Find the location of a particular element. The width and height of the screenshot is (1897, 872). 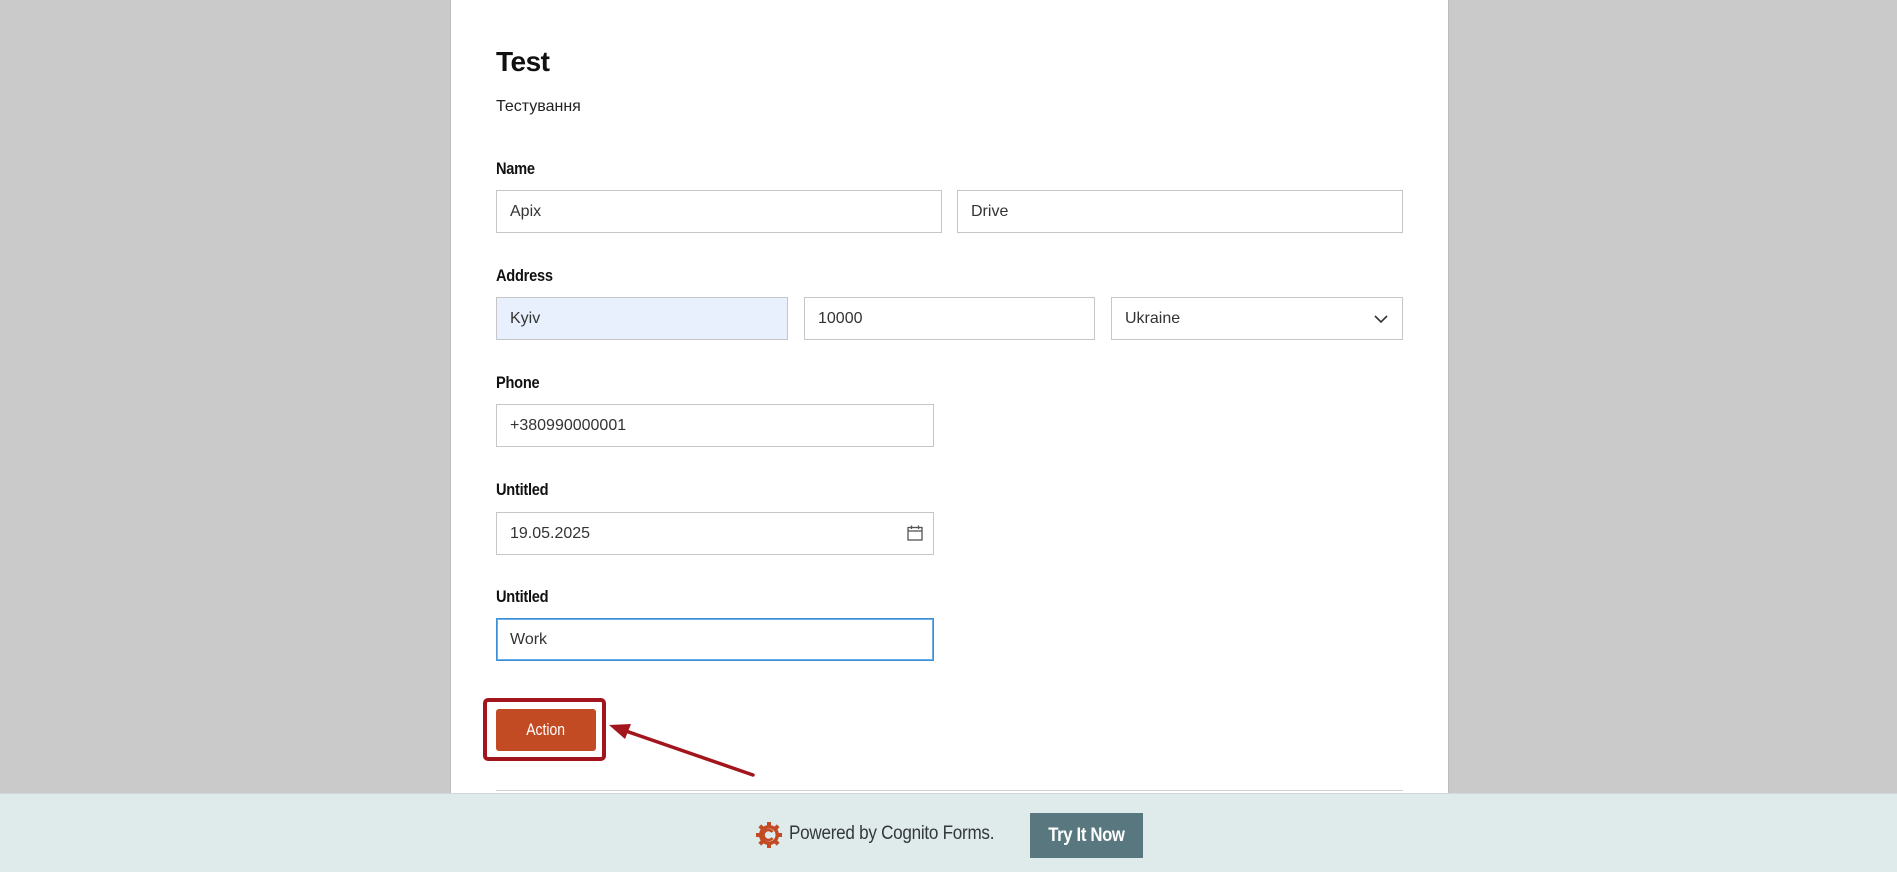

phone-value: +380990000001 is located at coordinates (568, 425).